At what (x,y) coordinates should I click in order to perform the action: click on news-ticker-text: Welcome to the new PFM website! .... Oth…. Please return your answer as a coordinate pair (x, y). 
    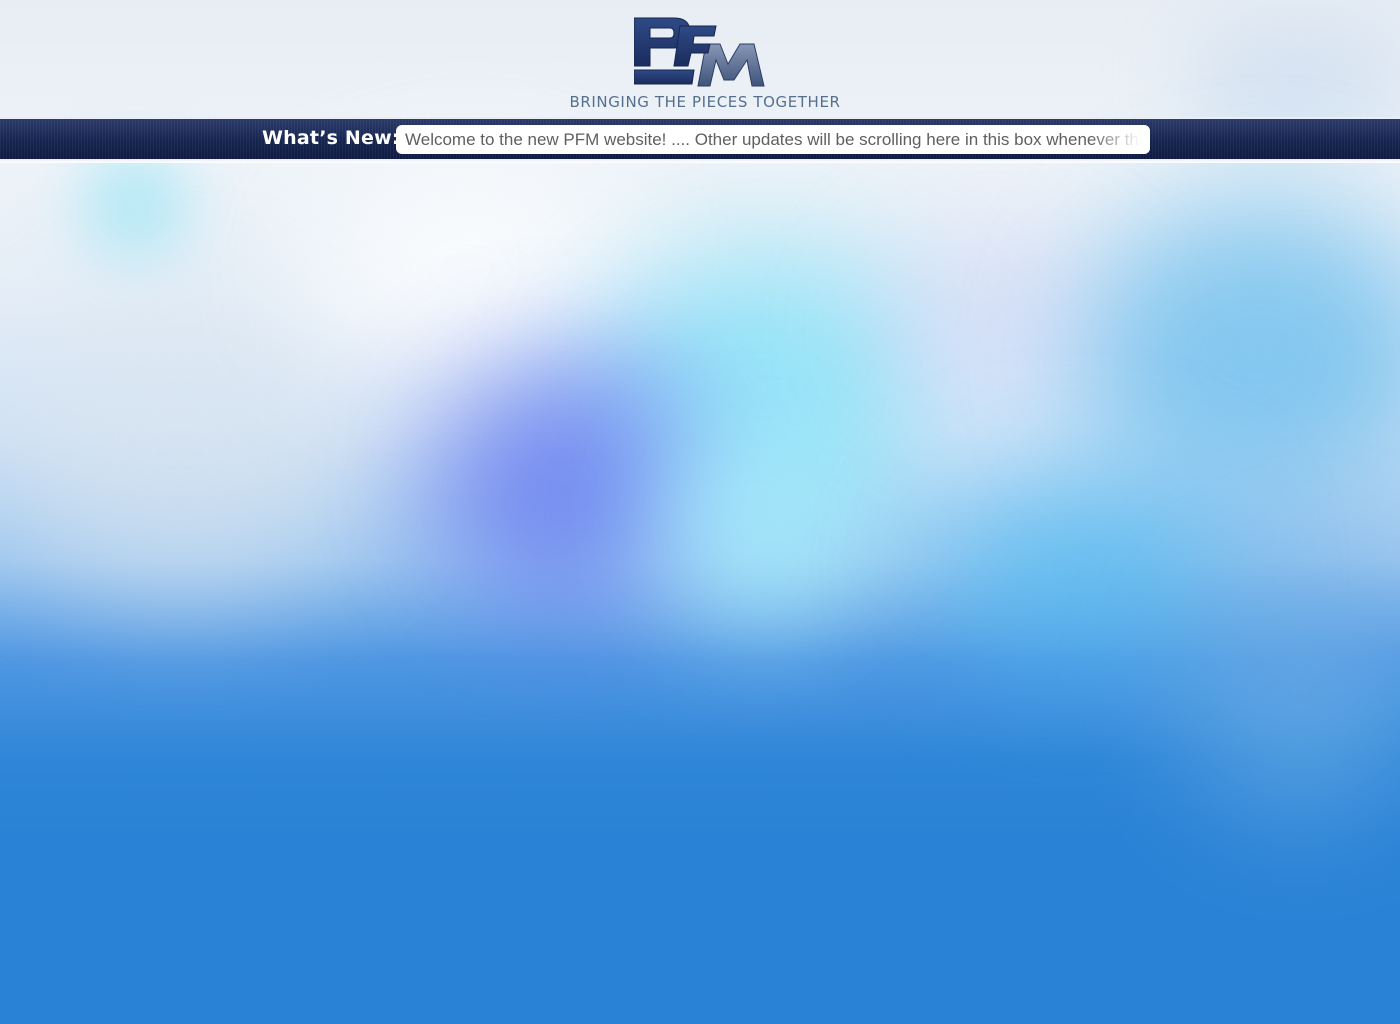
    Looking at the image, I should click on (777, 139).